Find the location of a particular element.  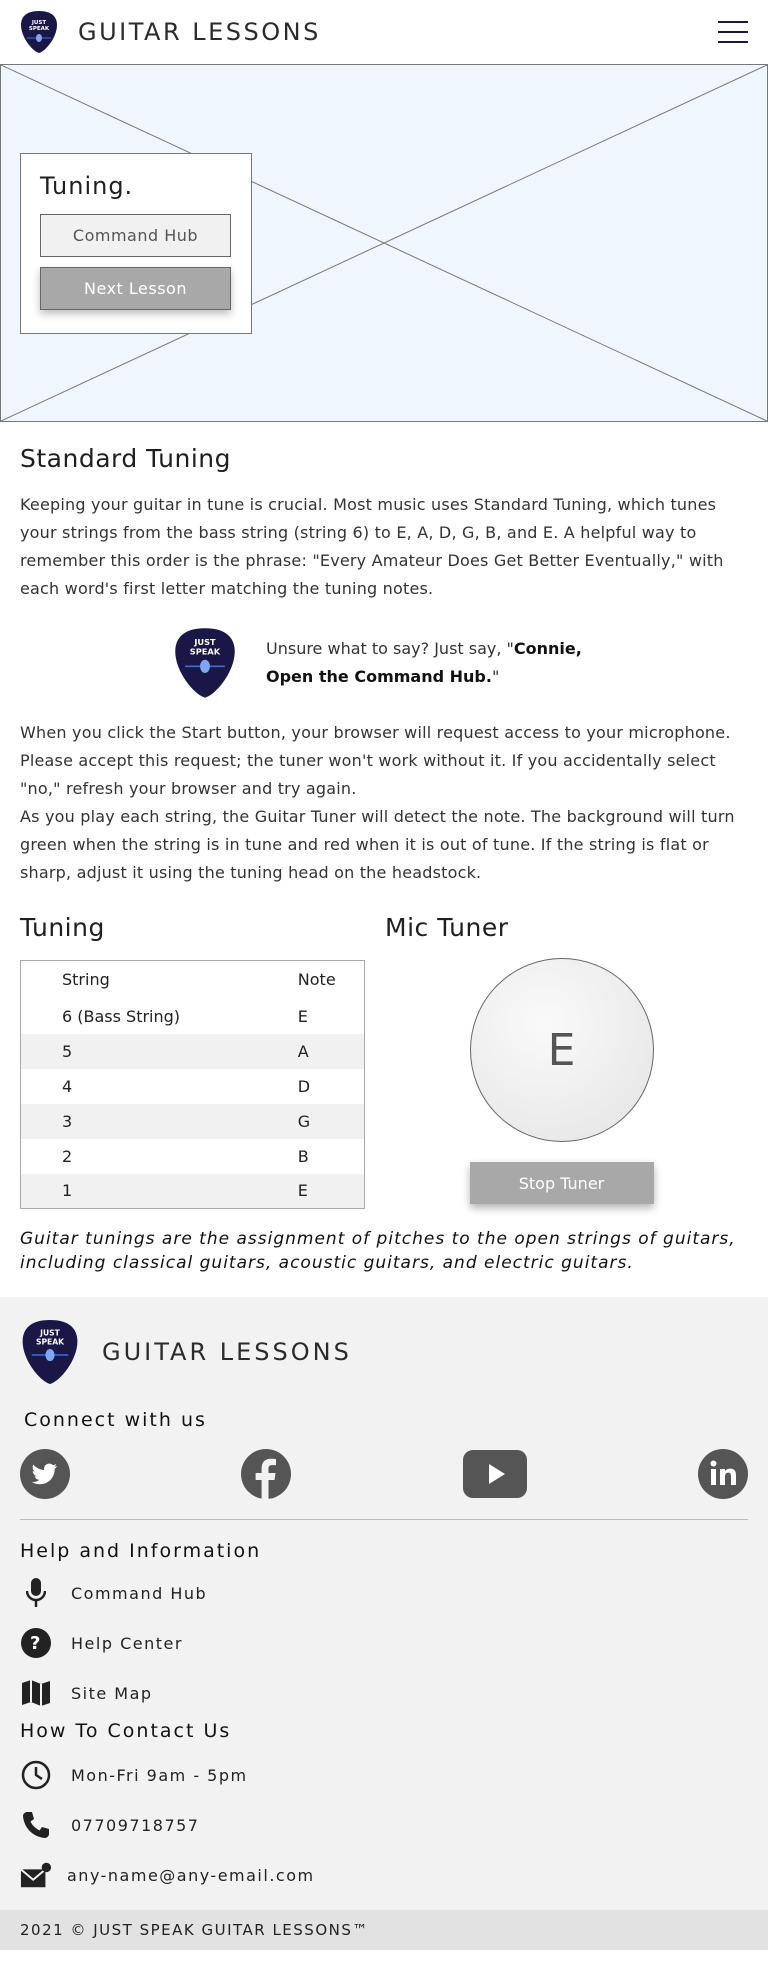

table-row: 1E is located at coordinates (192, 1191).